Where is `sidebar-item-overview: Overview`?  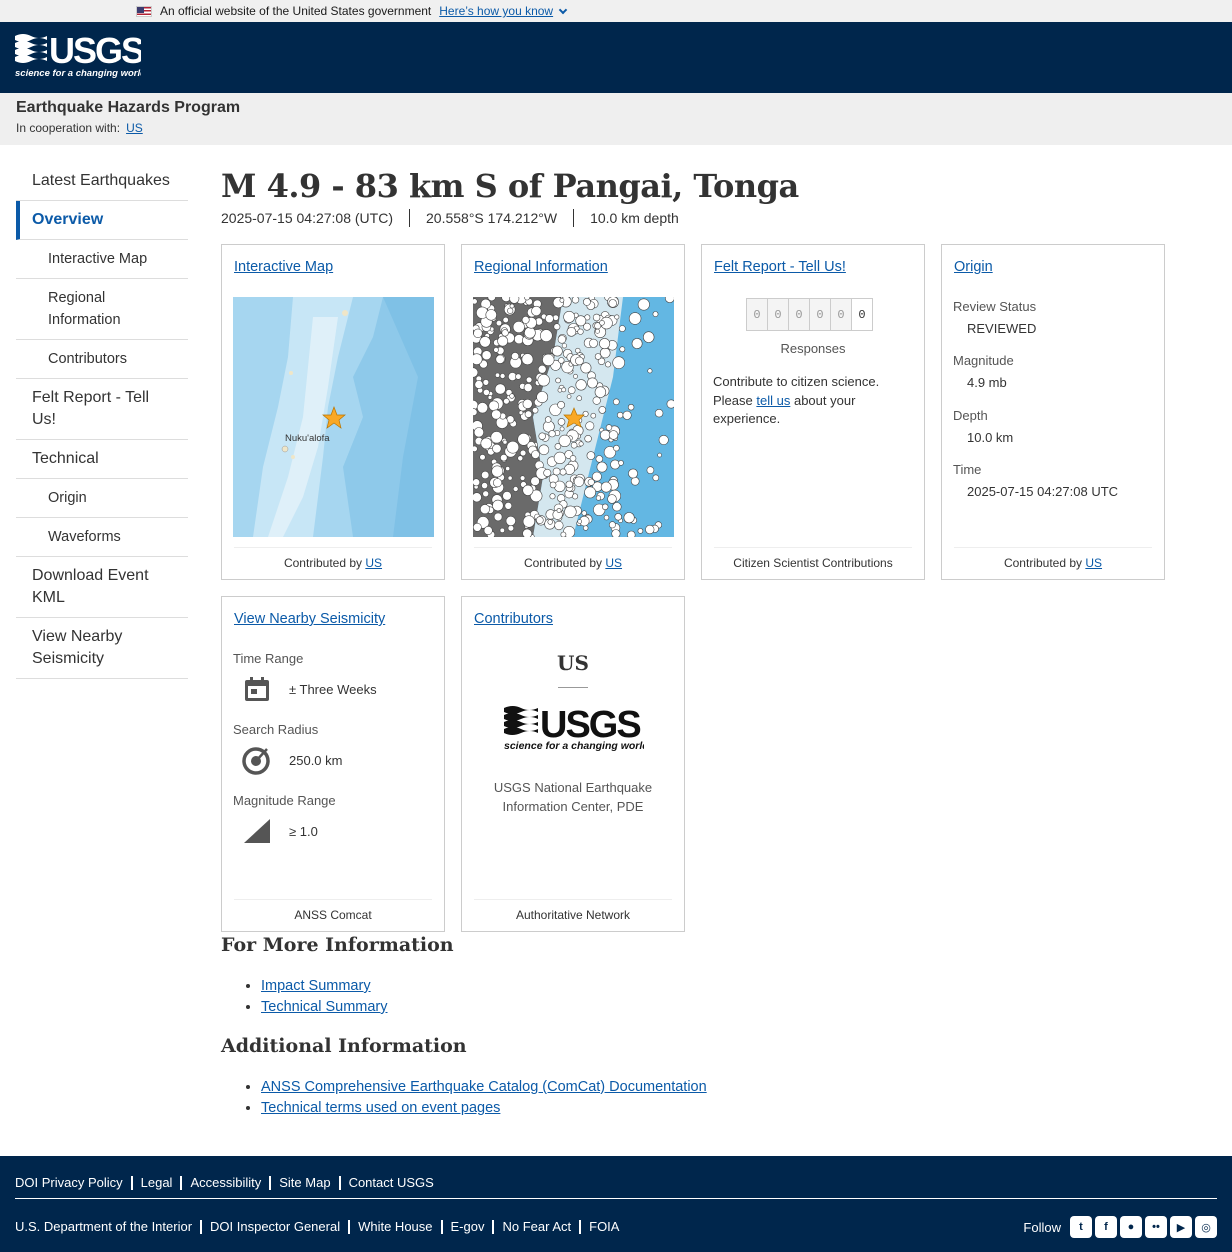
sidebar-item-overview: Overview is located at coordinates (102, 220).